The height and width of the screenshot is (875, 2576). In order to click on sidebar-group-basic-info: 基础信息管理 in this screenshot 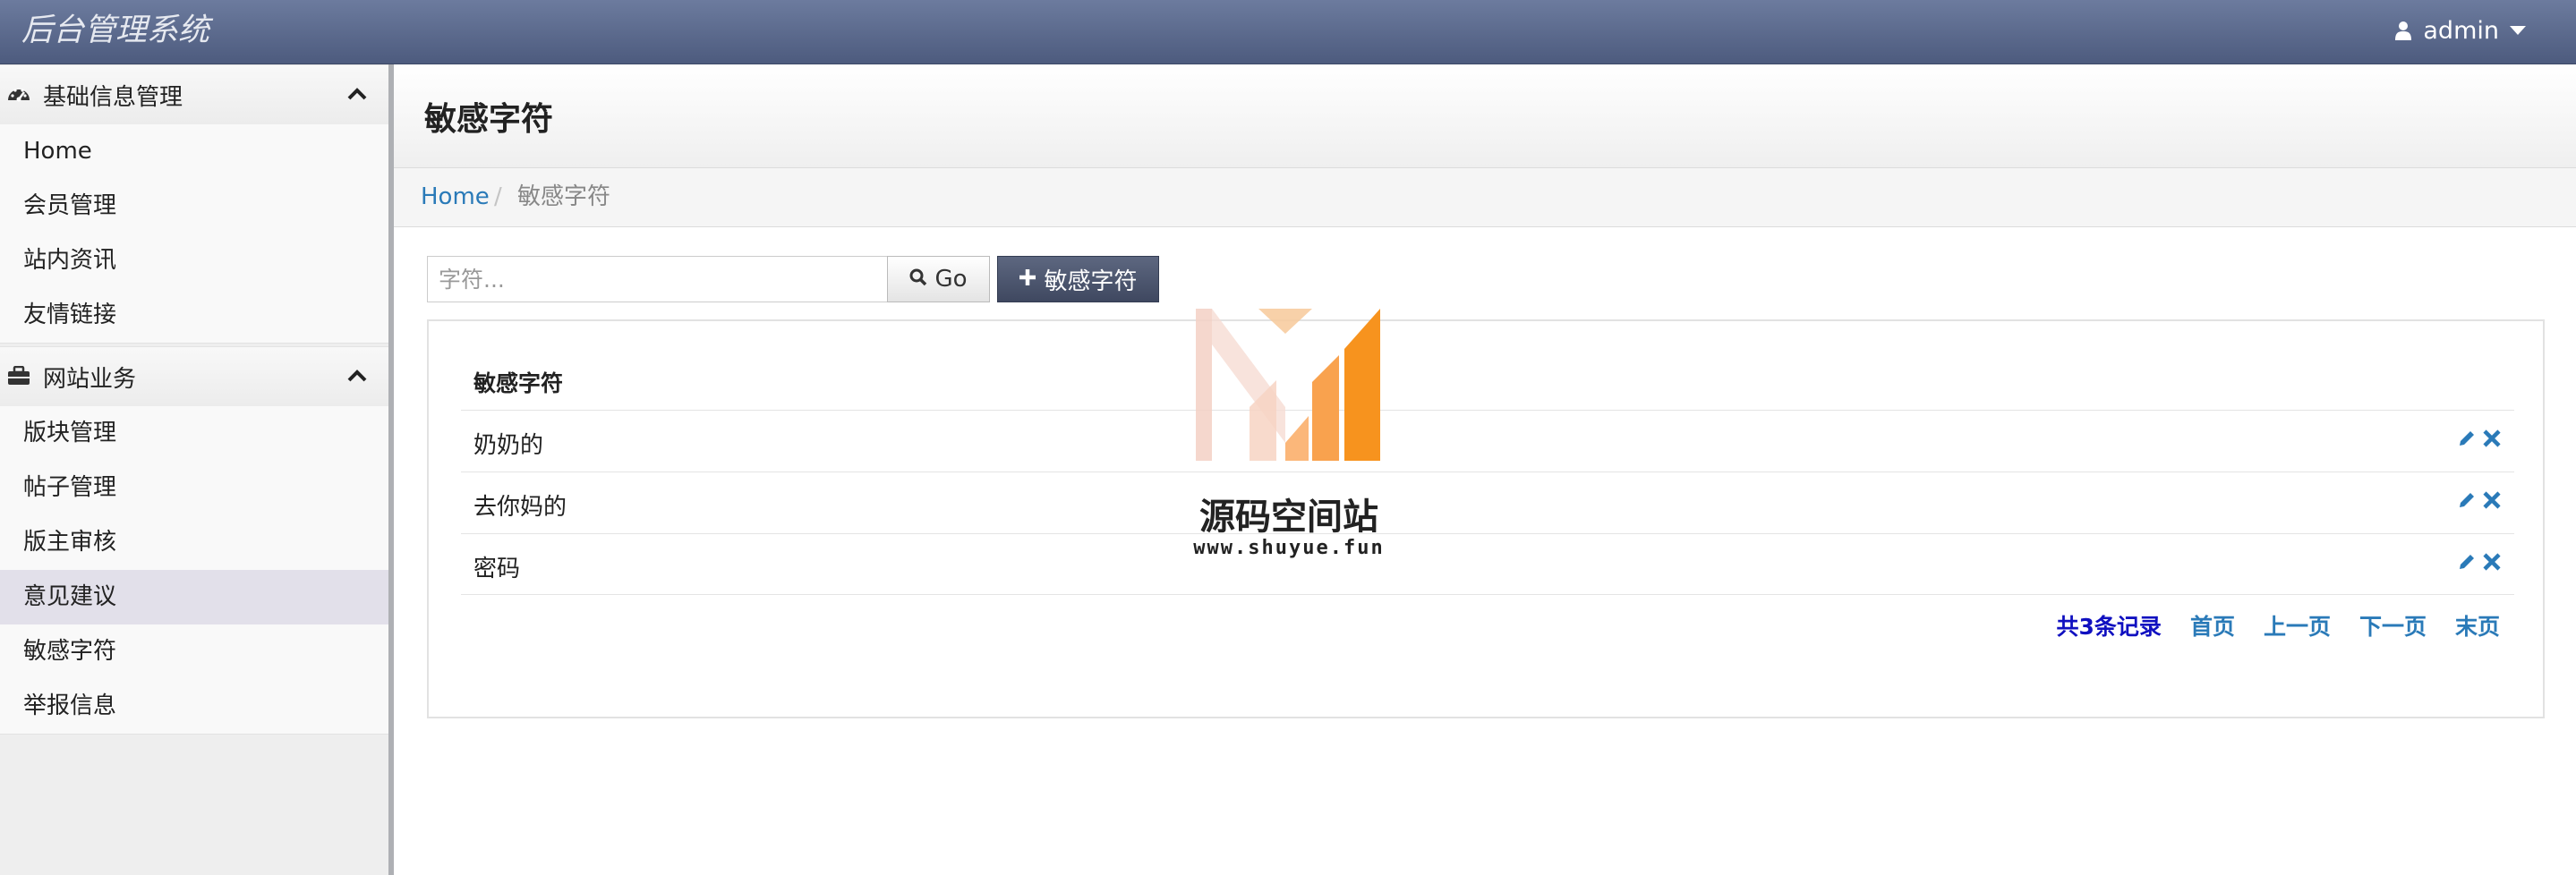, I will do `click(194, 94)`.